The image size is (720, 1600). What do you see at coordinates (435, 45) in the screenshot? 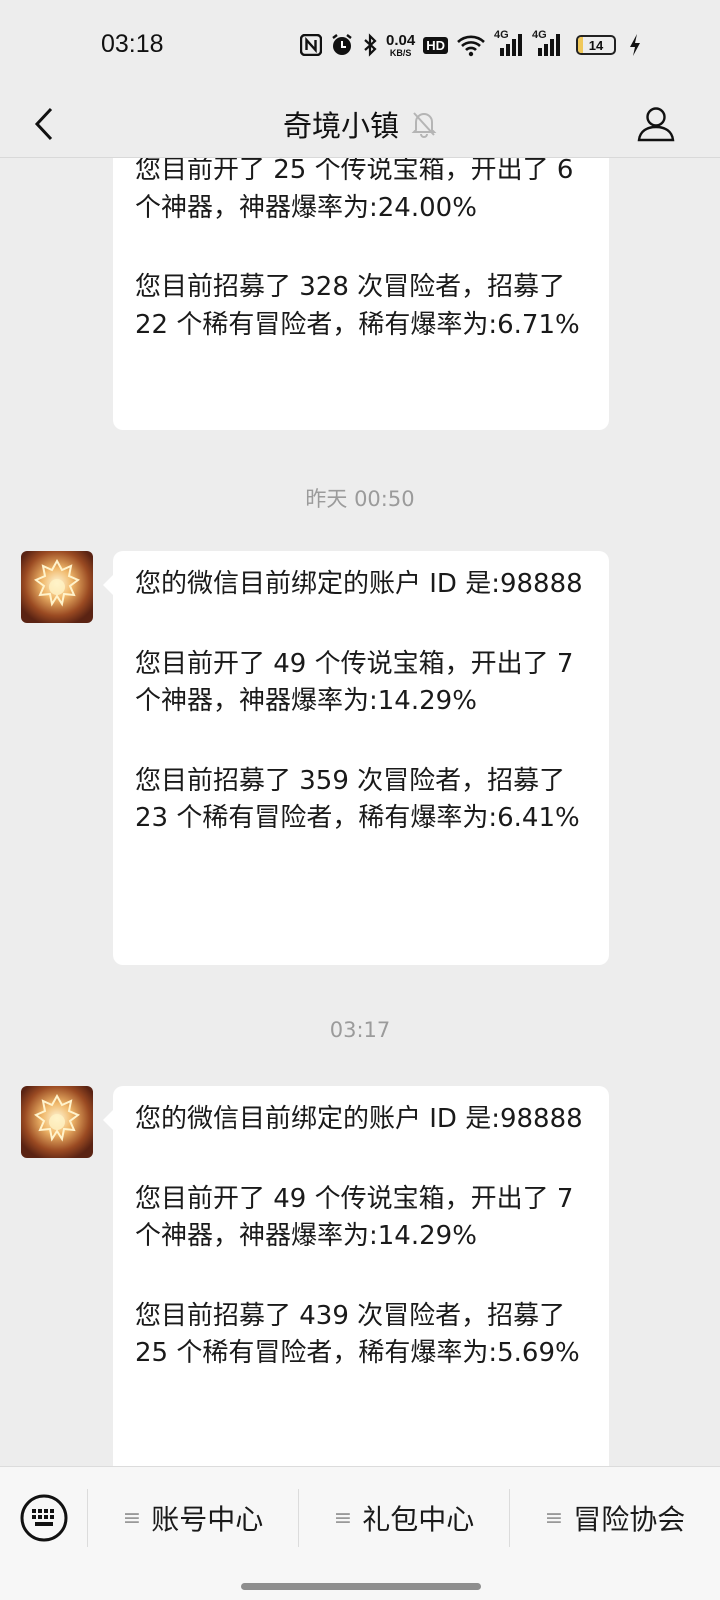
I see `hd-voice-icon: HD` at bounding box center [435, 45].